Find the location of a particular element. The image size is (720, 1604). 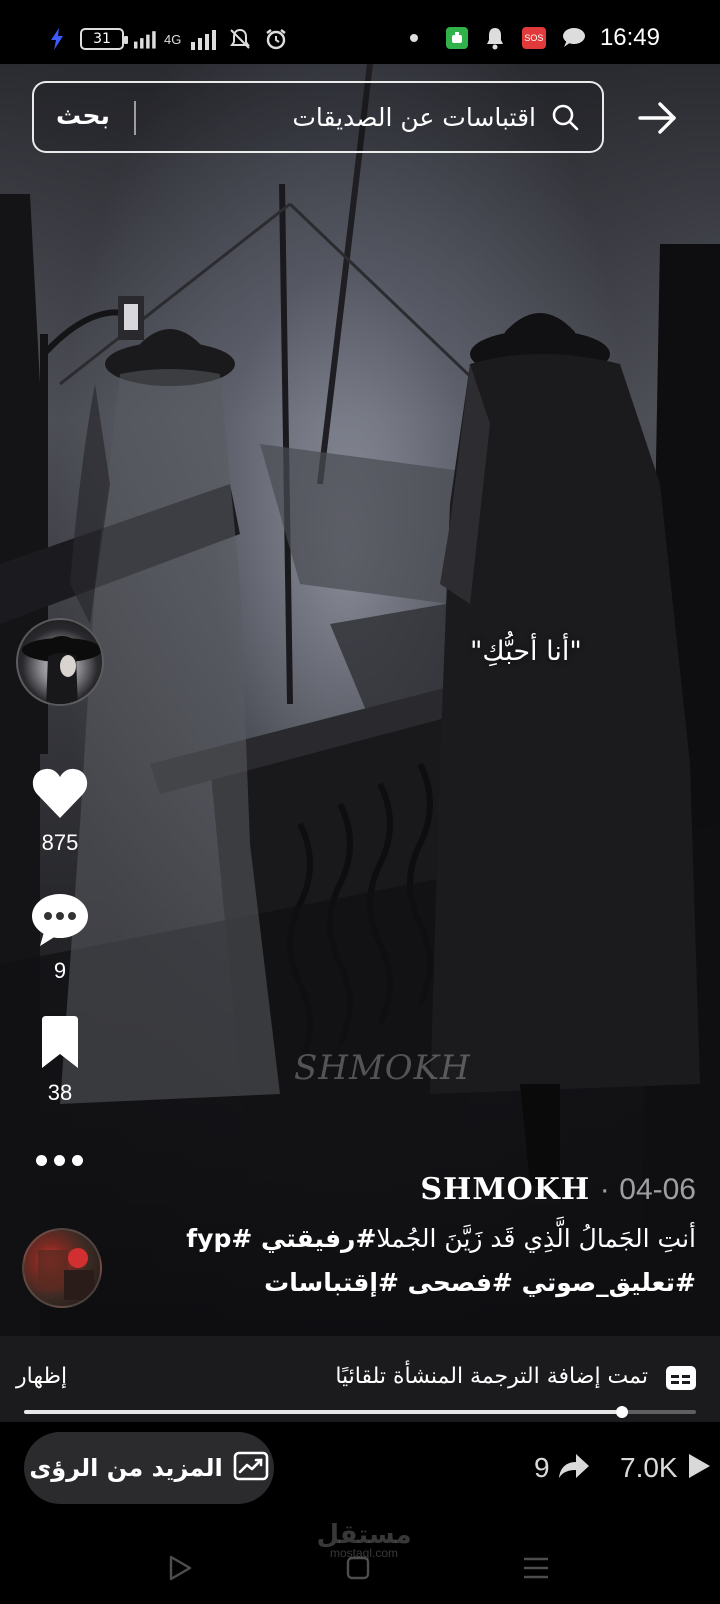

bookmark-count: 38 is located at coordinates (60, 1092).